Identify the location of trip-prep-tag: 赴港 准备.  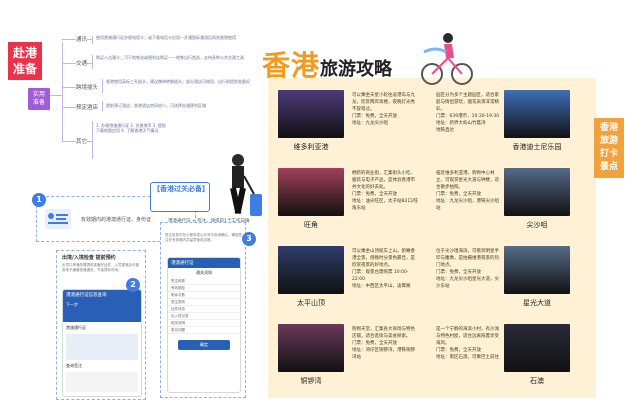
(25, 61).